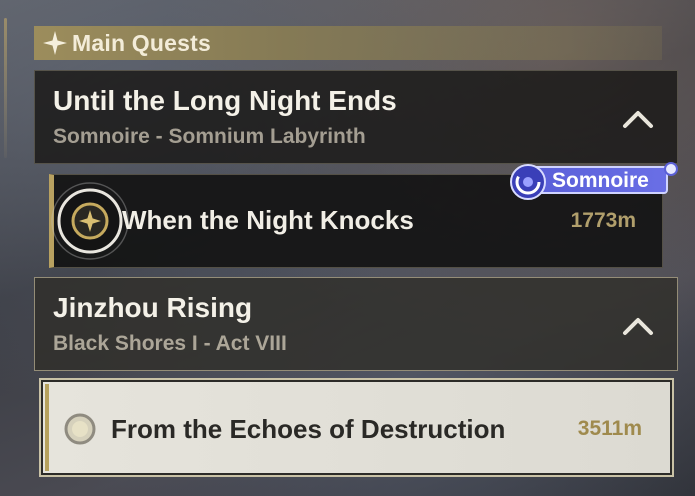  I want to click on task-distance: 1773m, so click(603, 220).